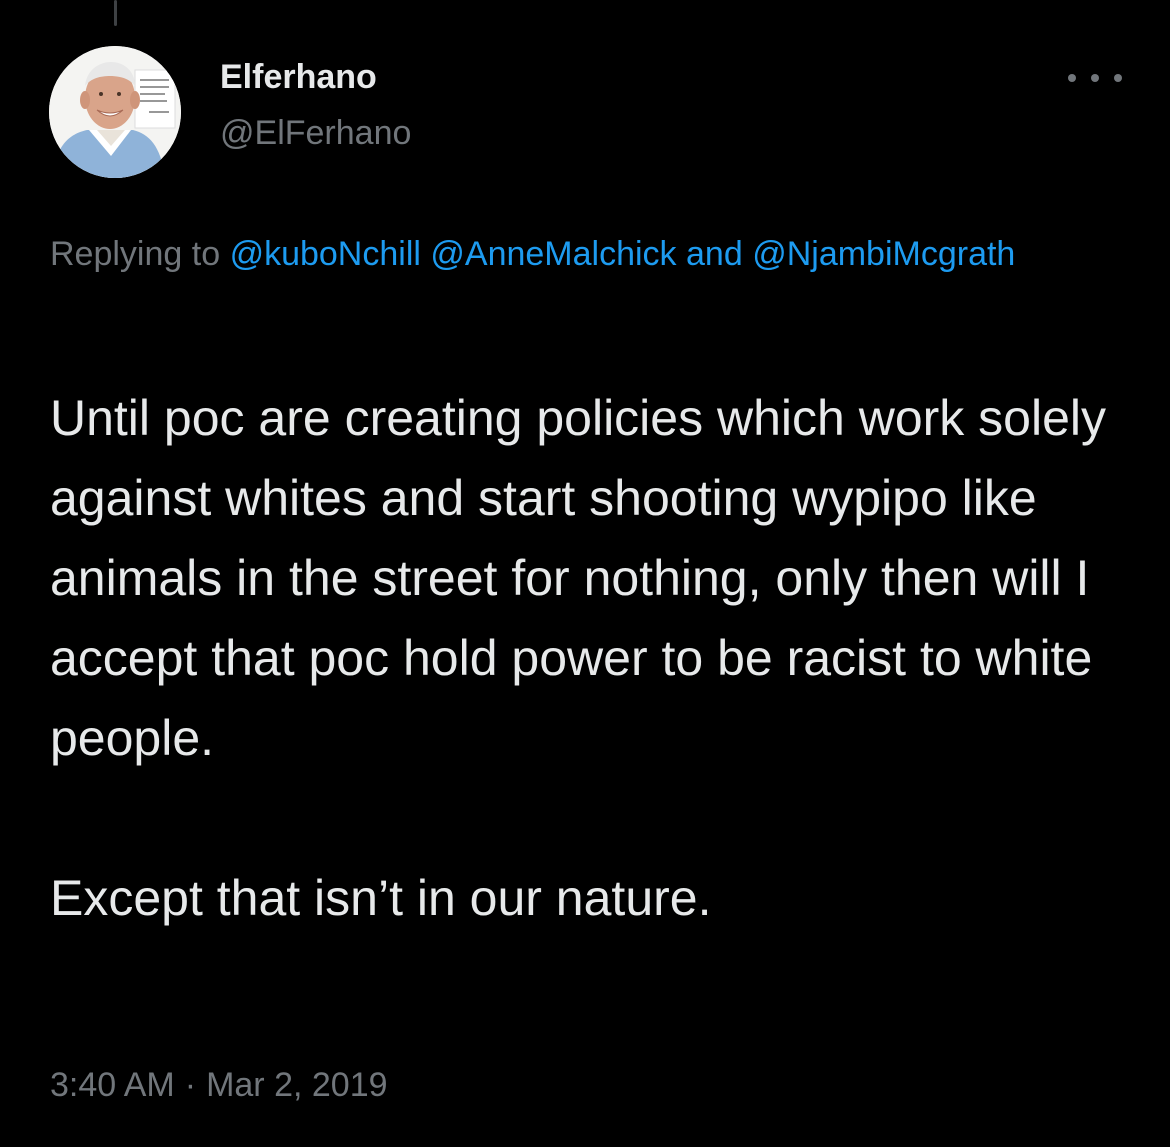  Describe the element at coordinates (381, 898) in the screenshot. I see `tweet-paragraph: Except that isn’t in our nature.` at that location.